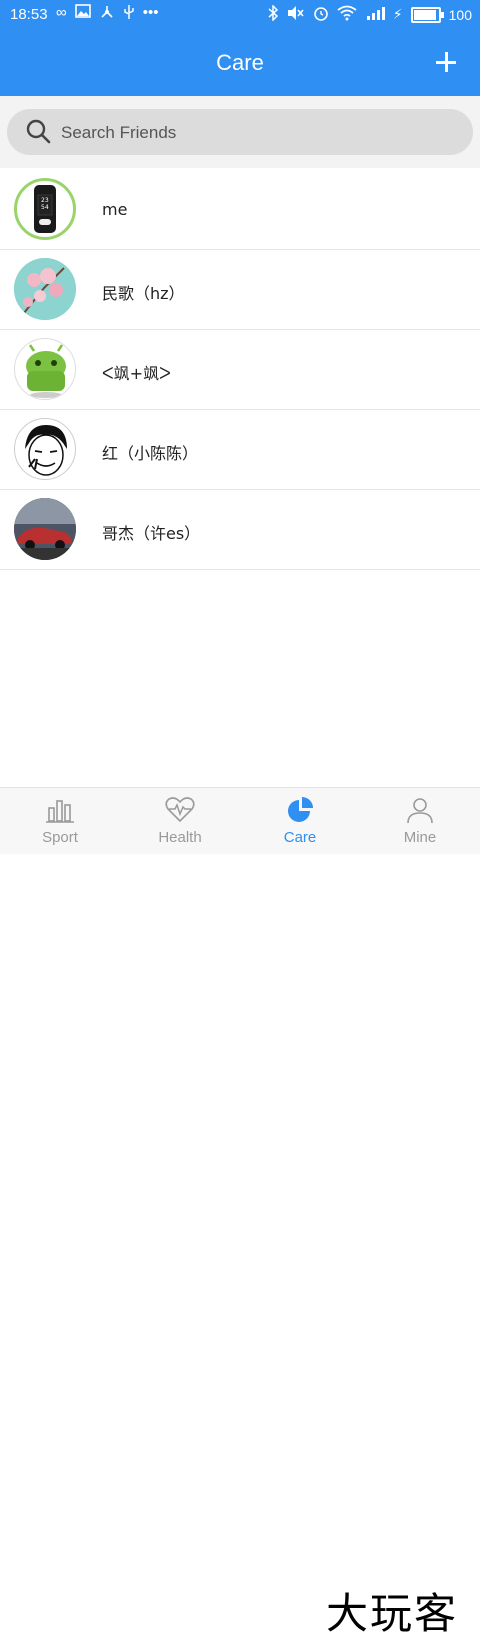 This screenshot has width=480, height=1641. Describe the element at coordinates (45, 369) in the screenshot. I see `android-robot-avatar` at that location.